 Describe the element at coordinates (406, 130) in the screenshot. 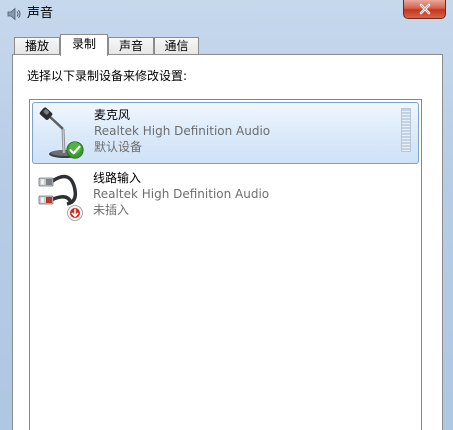

I see `audio-level-meter` at that location.